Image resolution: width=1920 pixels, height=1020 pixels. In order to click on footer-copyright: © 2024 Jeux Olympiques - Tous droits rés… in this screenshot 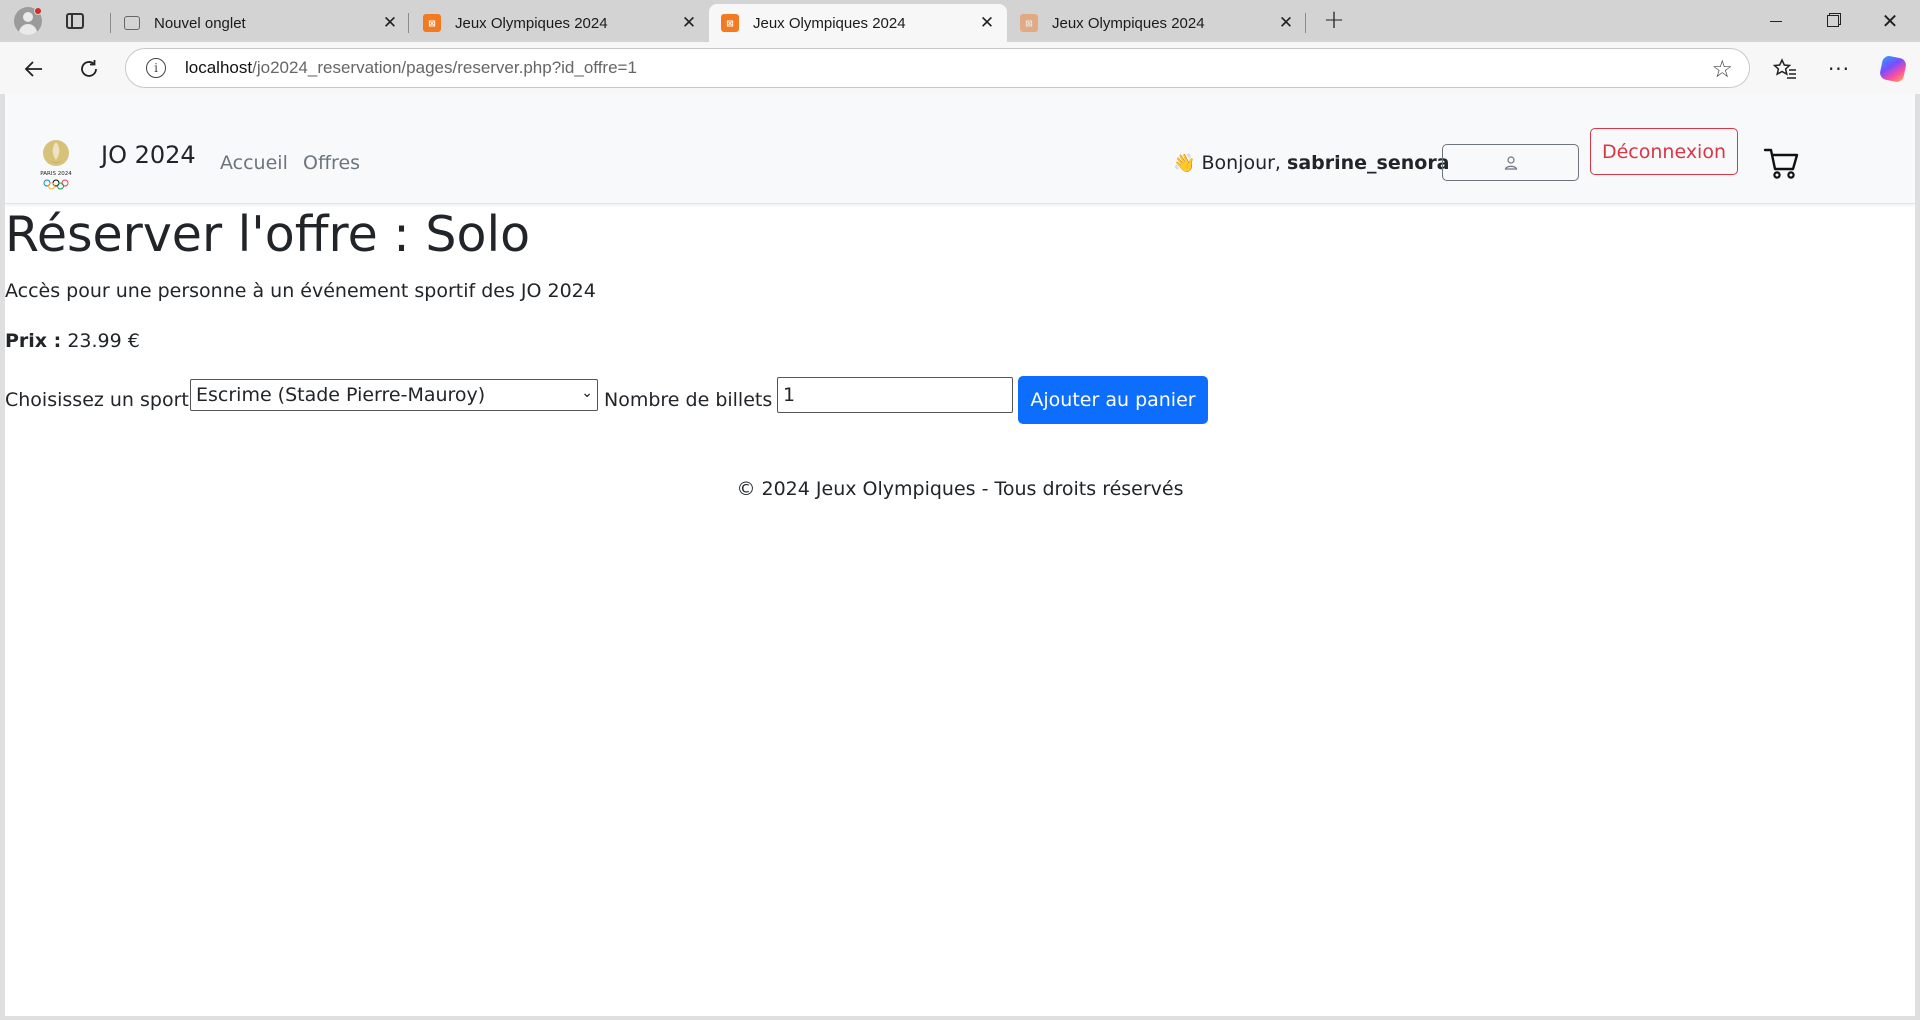, I will do `click(960, 489)`.